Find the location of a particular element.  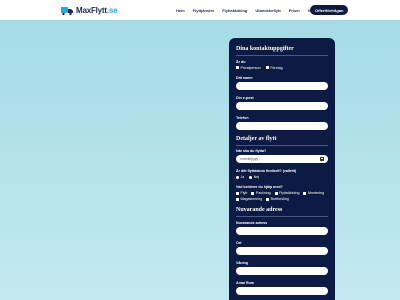

city-label: Ort is located at coordinates (239, 242).